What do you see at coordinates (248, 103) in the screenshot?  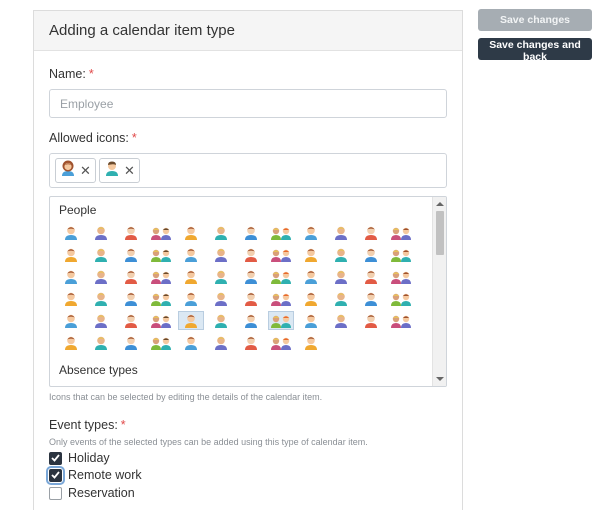 I see `name-input` at bounding box center [248, 103].